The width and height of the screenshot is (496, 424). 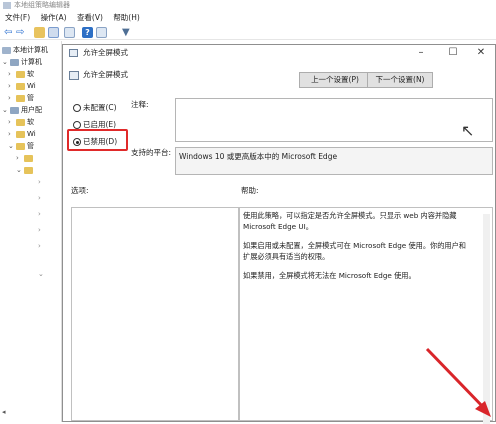 What do you see at coordinates (101, 32) in the screenshot?
I see `properties-icon` at bounding box center [101, 32].